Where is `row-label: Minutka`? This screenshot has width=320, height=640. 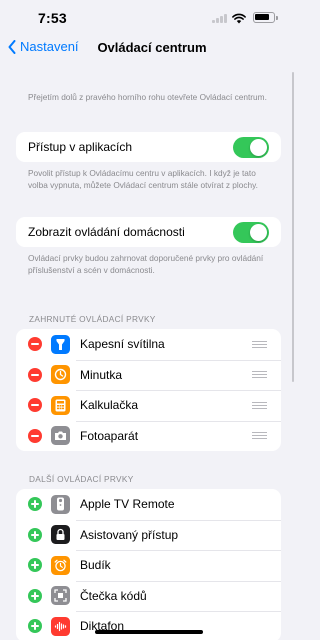 row-label: Minutka is located at coordinates (101, 374).